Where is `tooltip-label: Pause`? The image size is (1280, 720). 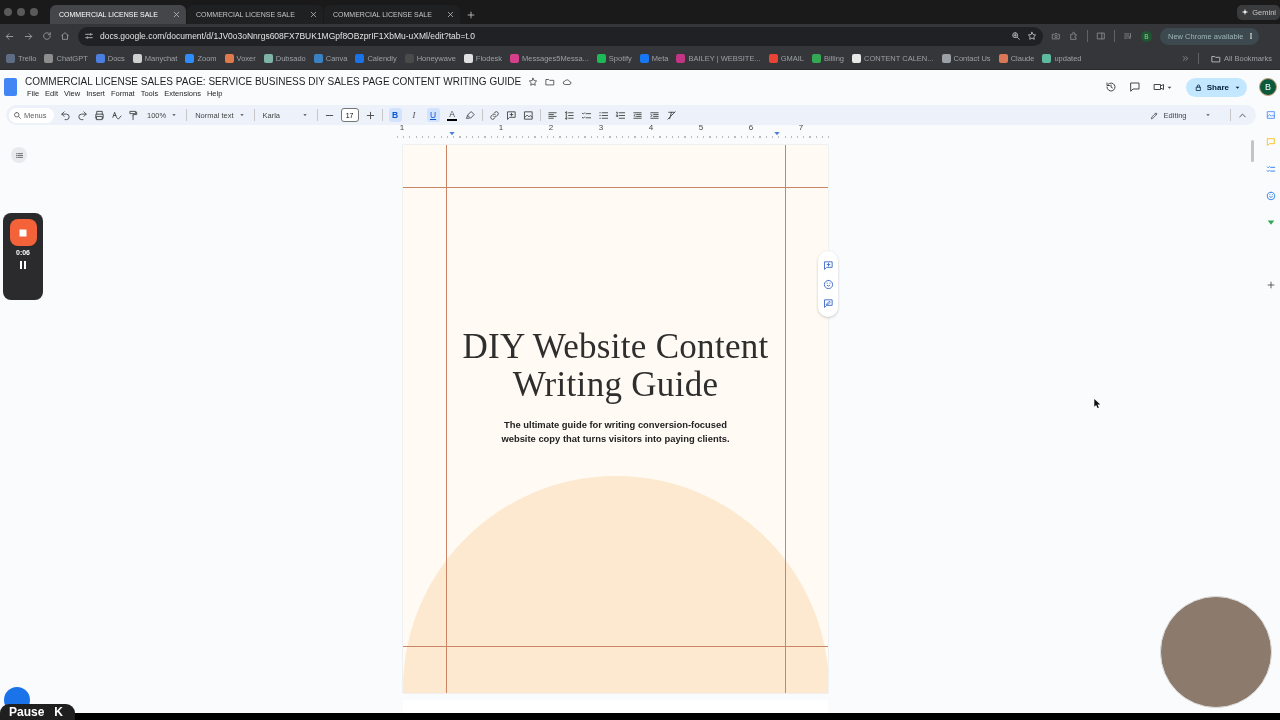 tooltip-label: Pause is located at coordinates (27, 712).